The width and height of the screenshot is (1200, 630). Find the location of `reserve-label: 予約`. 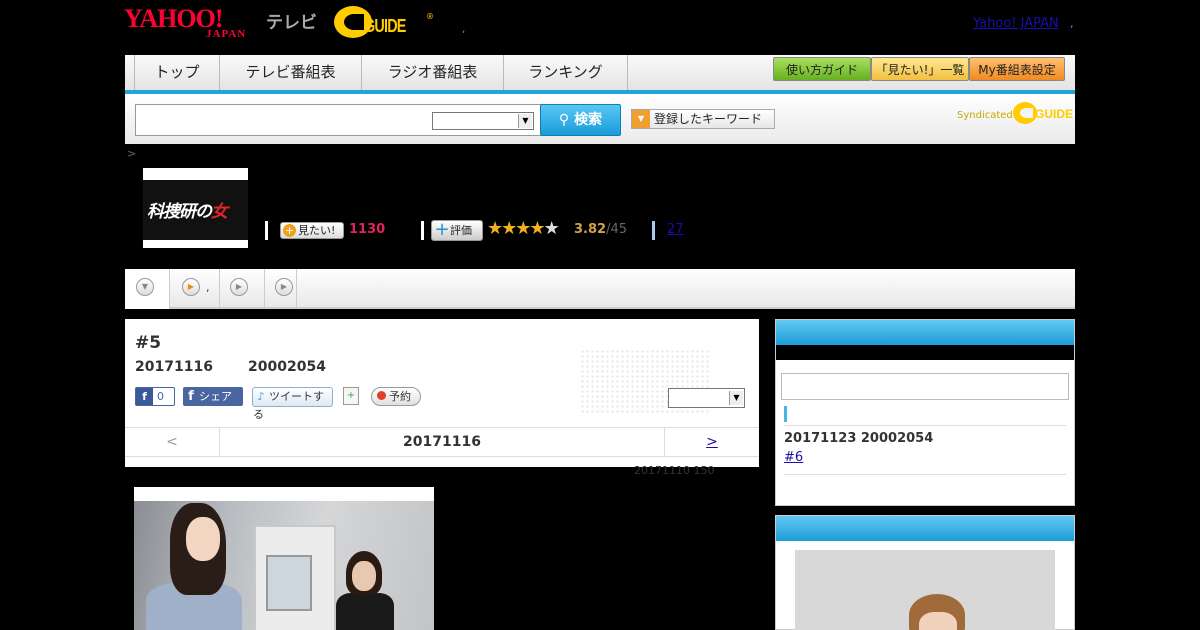

reserve-label: 予約 is located at coordinates (400, 396).